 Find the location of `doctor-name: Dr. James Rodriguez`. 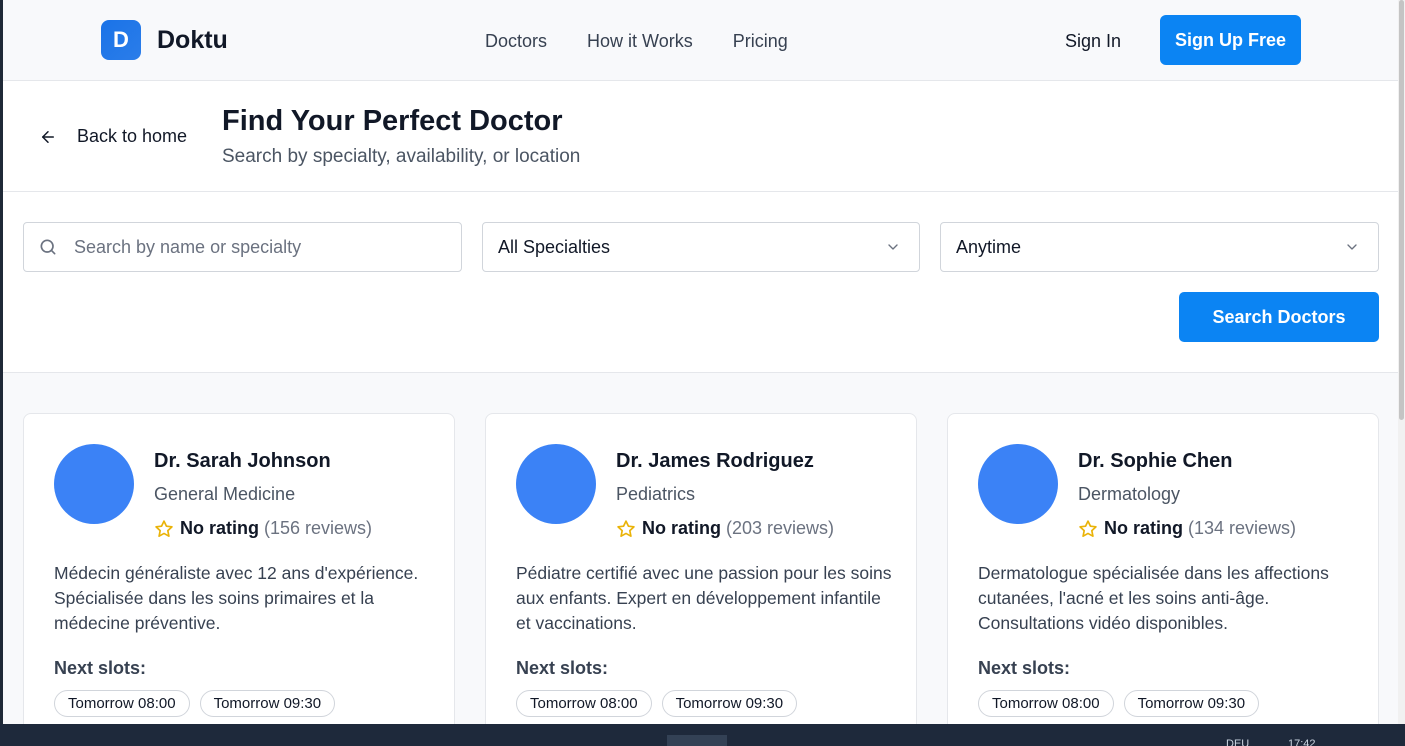

doctor-name: Dr. James Rodriguez is located at coordinates (715, 461).